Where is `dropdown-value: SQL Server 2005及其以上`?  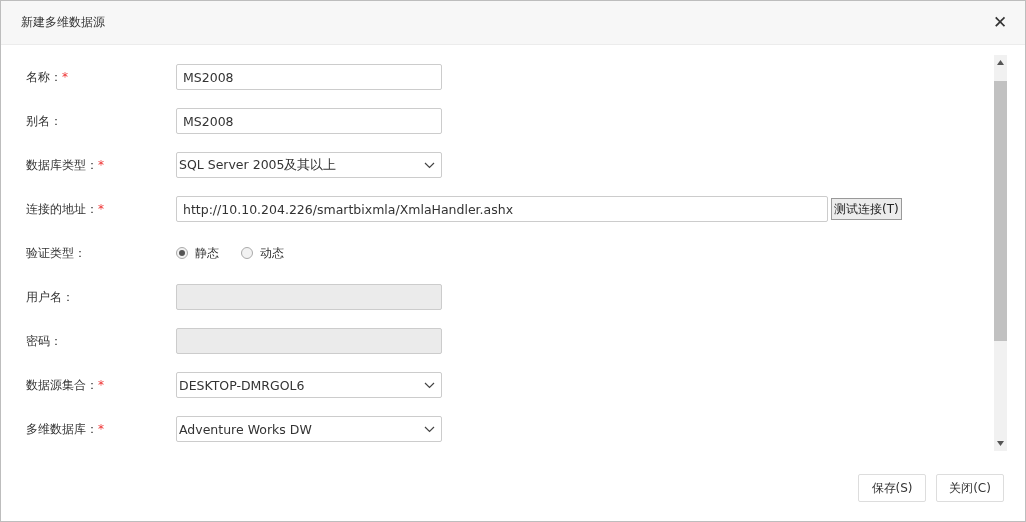
dropdown-value: SQL Server 2005及其以上 is located at coordinates (258, 165).